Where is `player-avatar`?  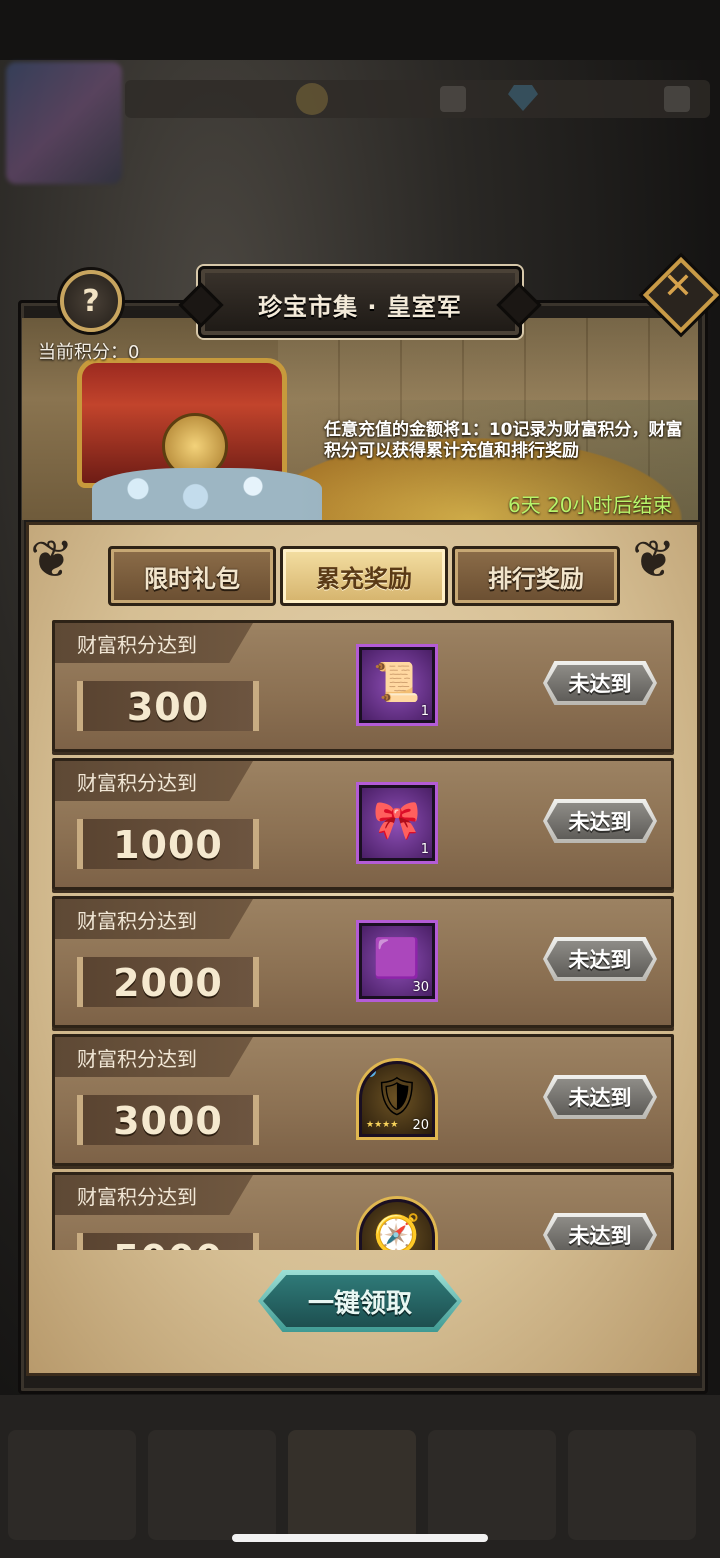
player-avatar is located at coordinates (64, 123).